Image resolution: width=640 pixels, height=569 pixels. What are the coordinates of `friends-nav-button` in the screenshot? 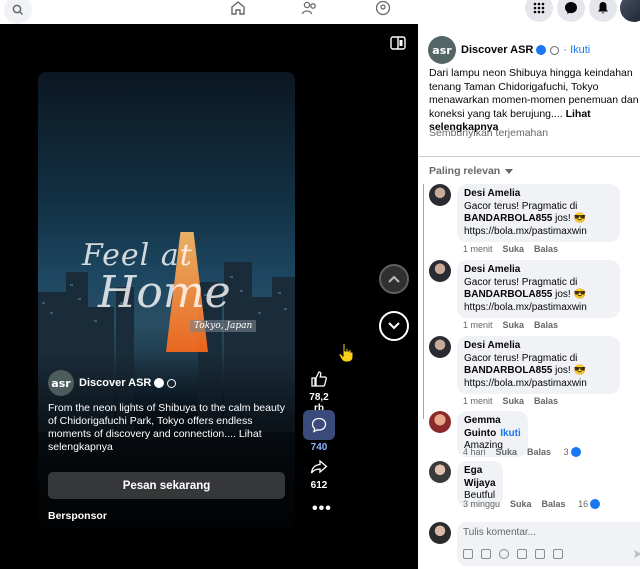 It's located at (310, 8).